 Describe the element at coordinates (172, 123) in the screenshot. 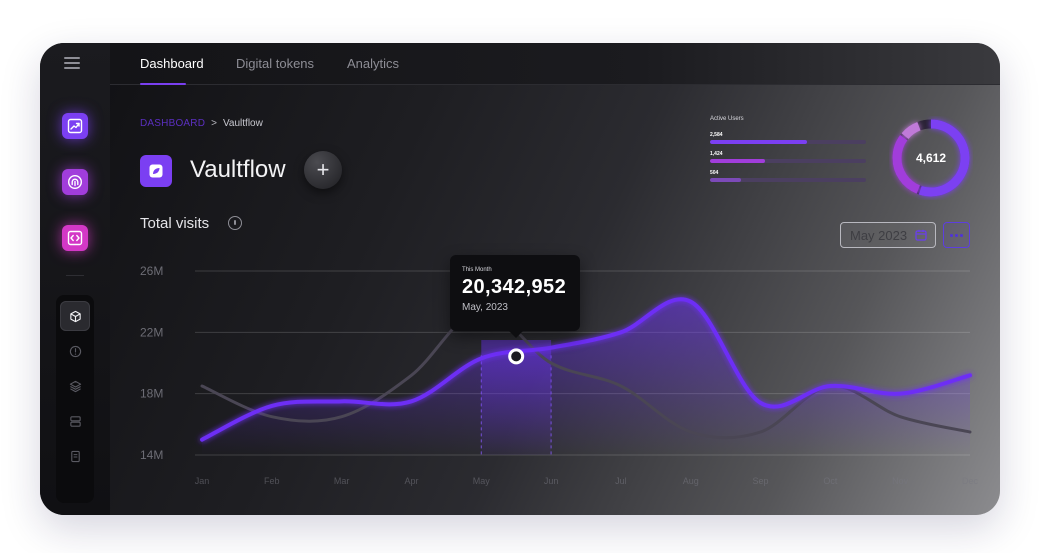

I see `breadcrumb-root: DASHBOARD` at that location.